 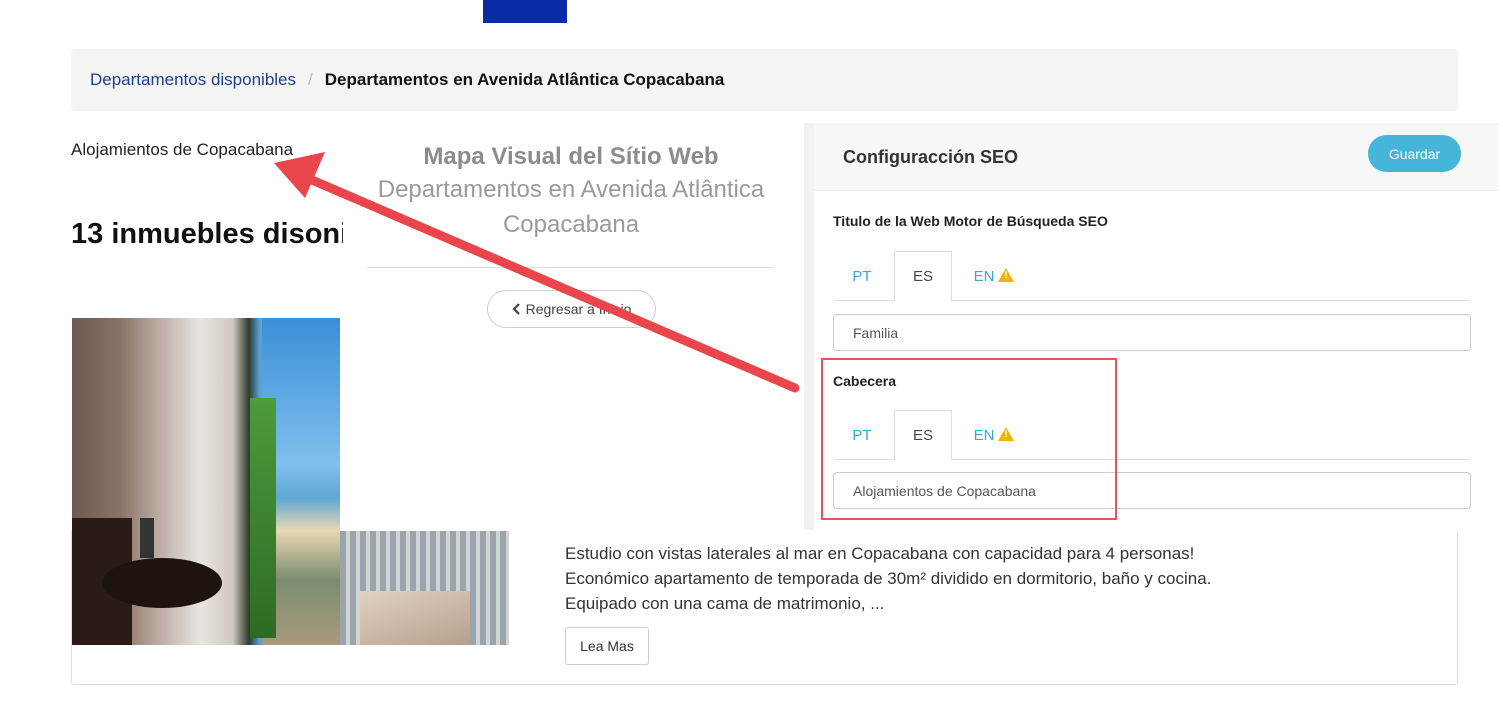 What do you see at coordinates (207, 234) in the screenshot?
I see `property-count-heading: 13 inmuebles disoni` at bounding box center [207, 234].